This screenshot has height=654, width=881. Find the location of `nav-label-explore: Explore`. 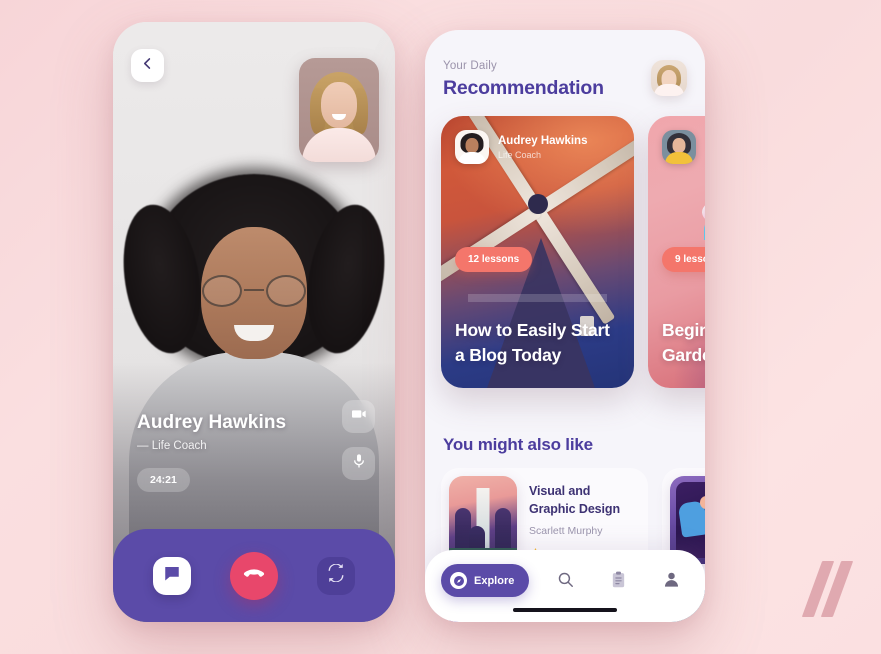

nav-label-explore: Explore is located at coordinates (494, 580).